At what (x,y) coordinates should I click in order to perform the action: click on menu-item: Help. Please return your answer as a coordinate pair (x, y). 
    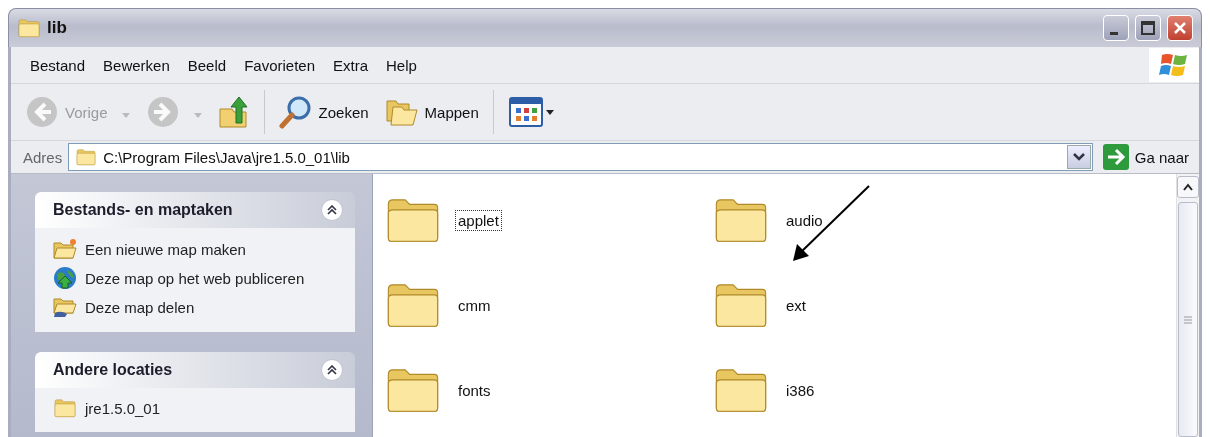
    Looking at the image, I should click on (401, 65).